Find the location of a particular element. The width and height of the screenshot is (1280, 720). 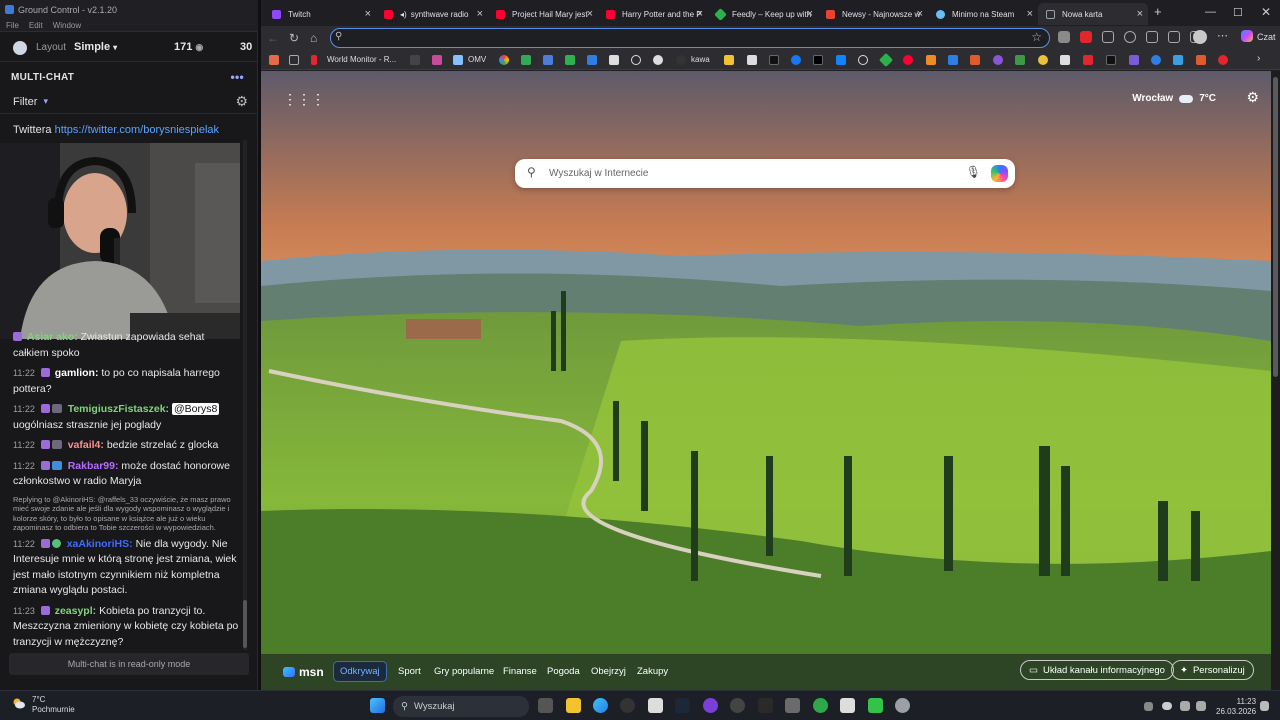

edge-icon is located at coordinates (600, 705).